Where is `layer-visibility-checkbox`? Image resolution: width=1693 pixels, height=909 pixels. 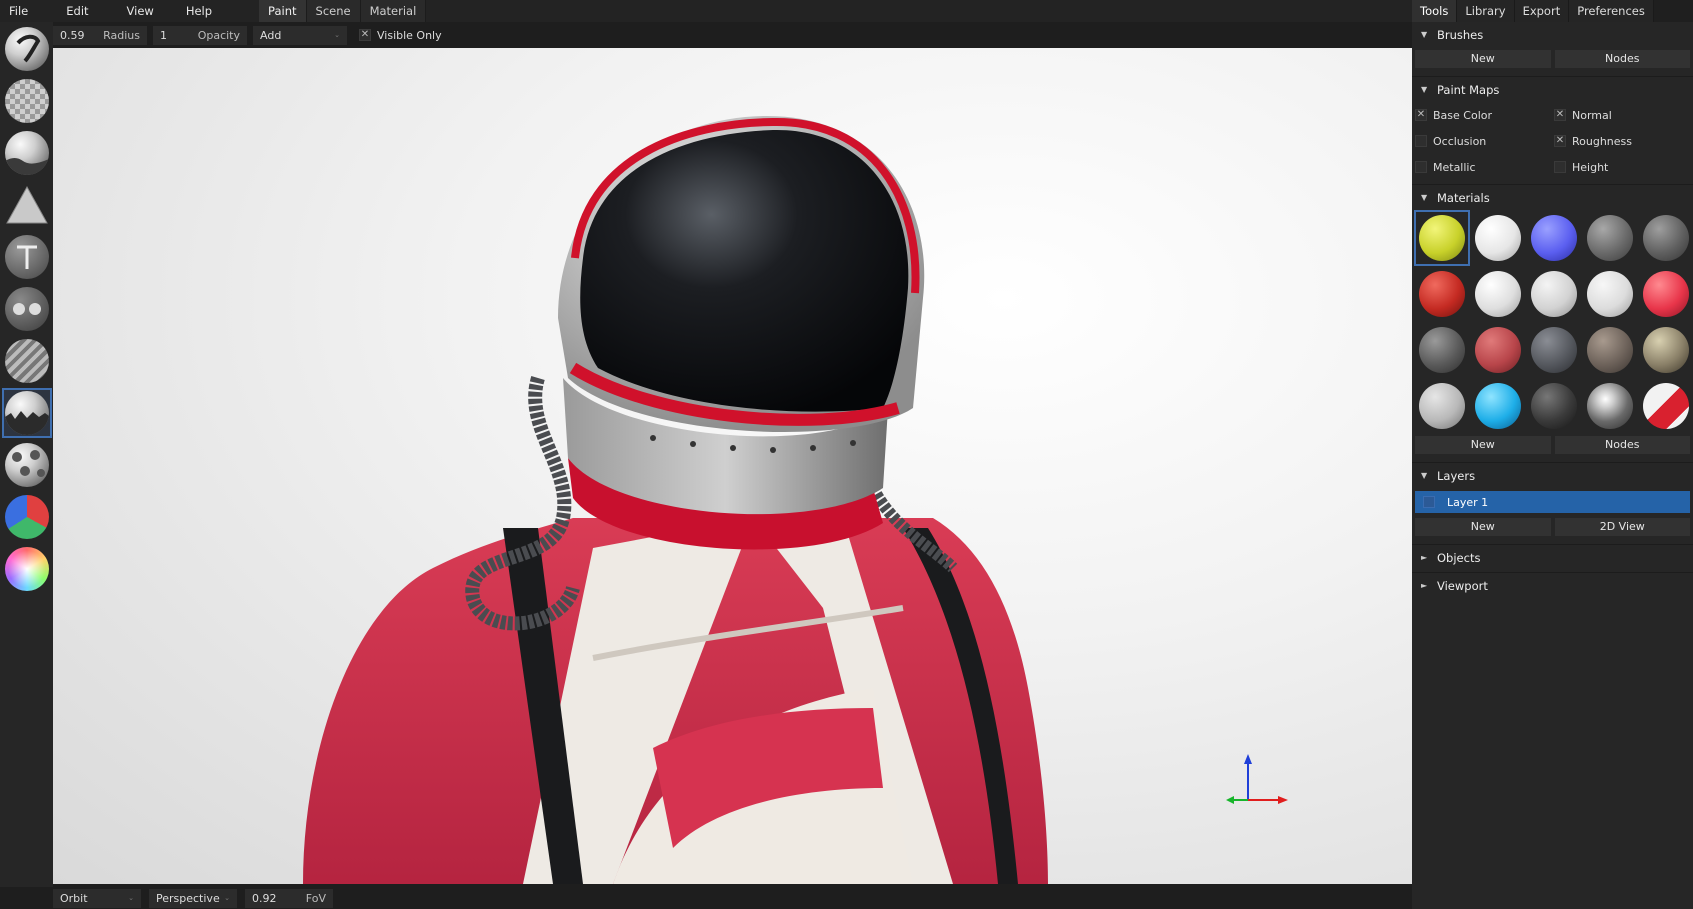 layer-visibility-checkbox is located at coordinates (1429, 502).